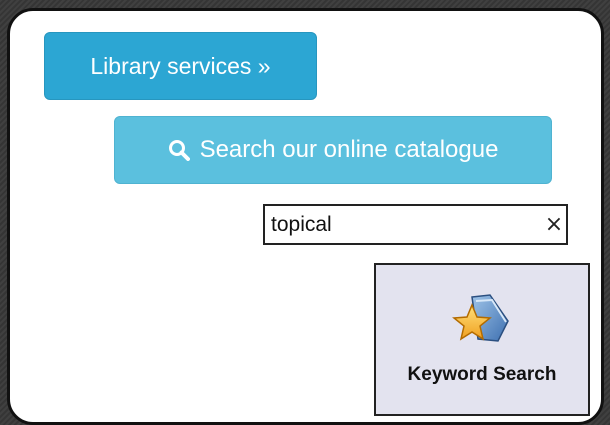  I want to click on star-folder-icon, so click(482, 320).